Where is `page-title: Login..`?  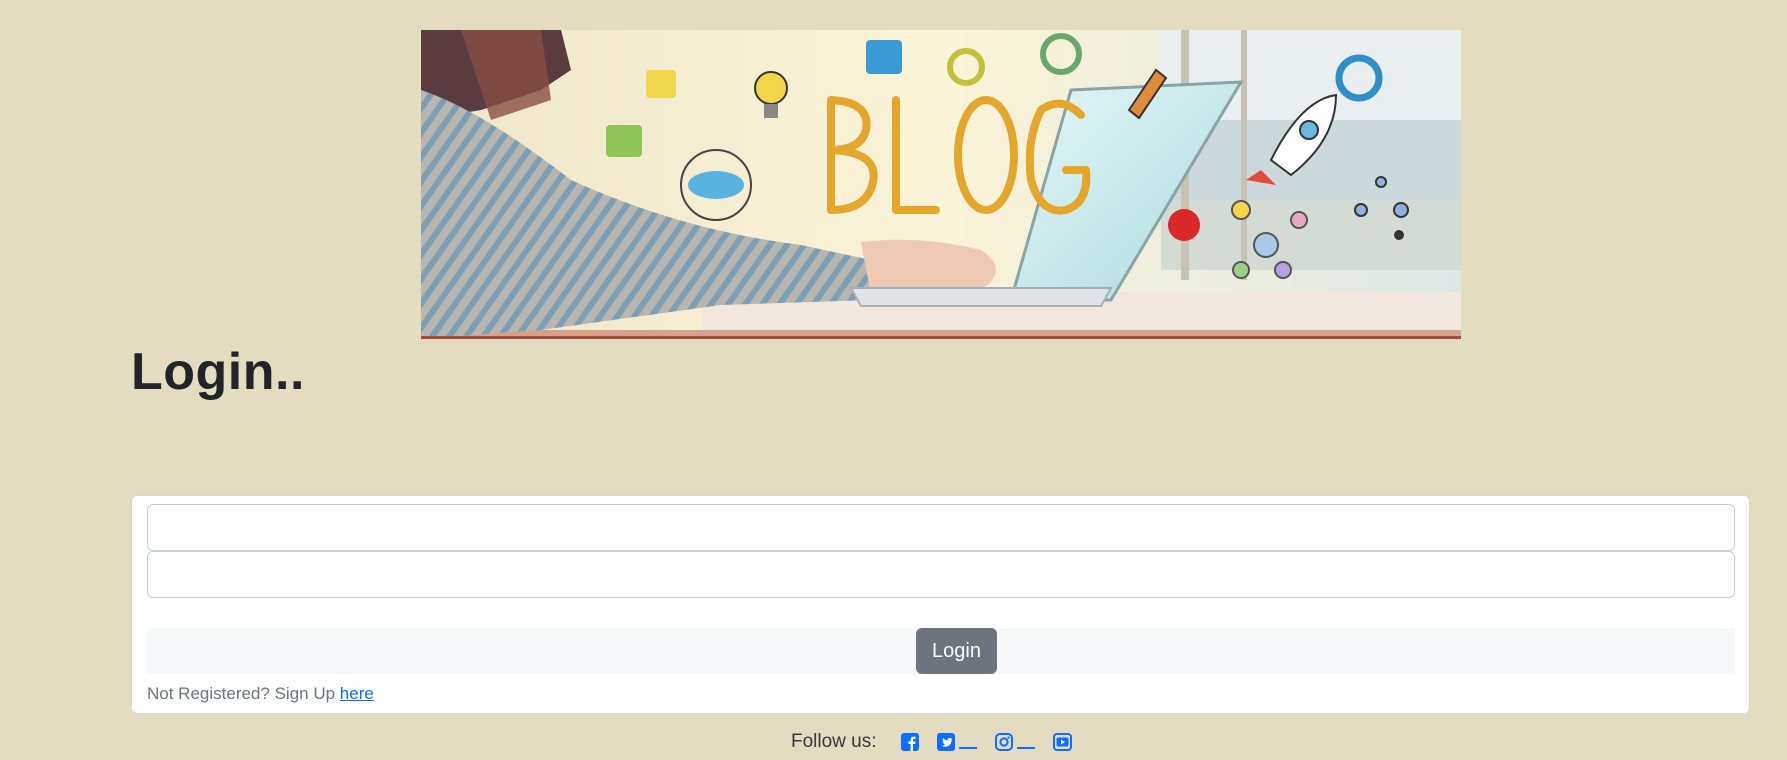
page-title: Login.. is located at coordinates (218, 372).